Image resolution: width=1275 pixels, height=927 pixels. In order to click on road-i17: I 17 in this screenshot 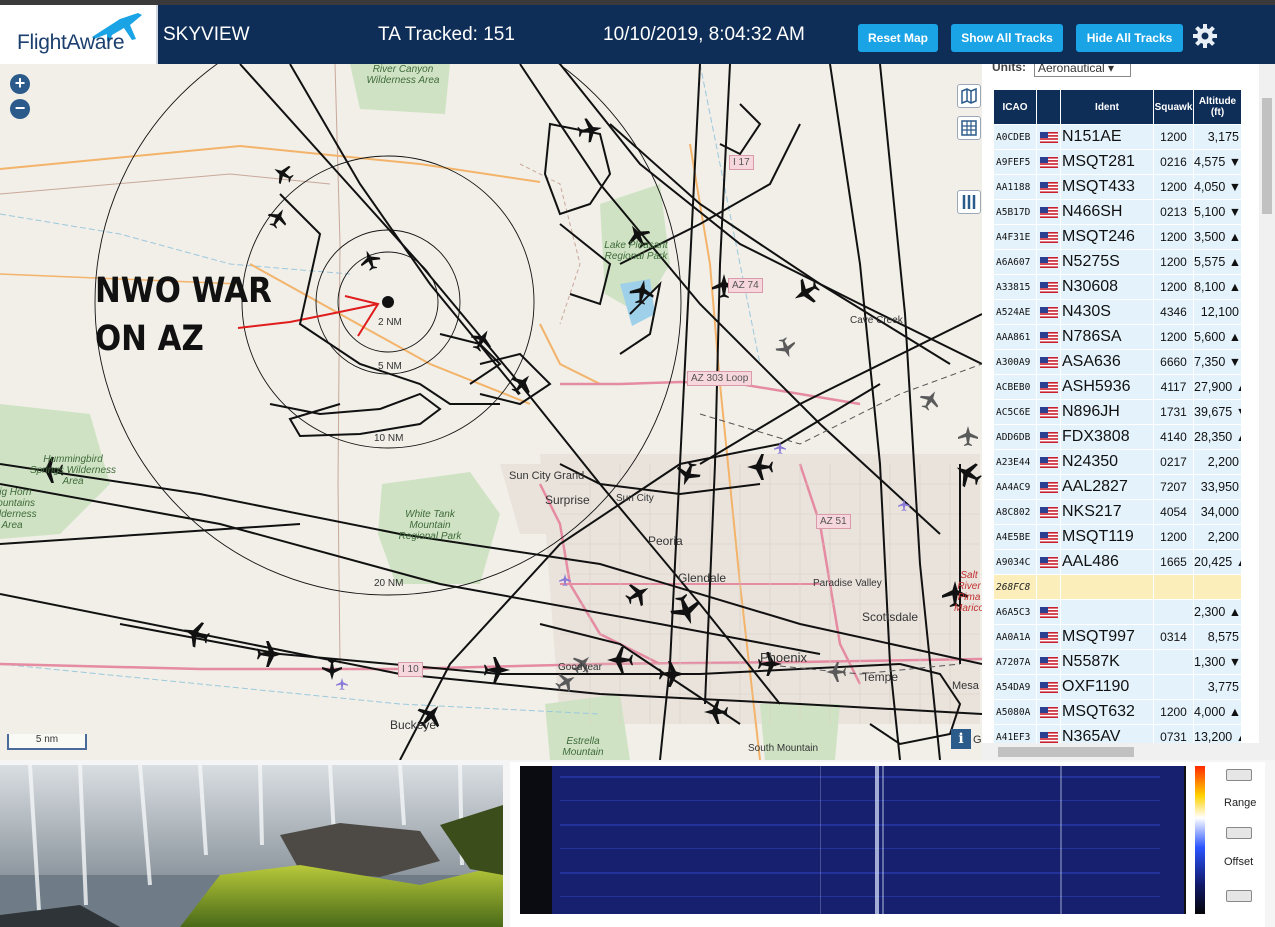, I will do `click(741, 162)`.